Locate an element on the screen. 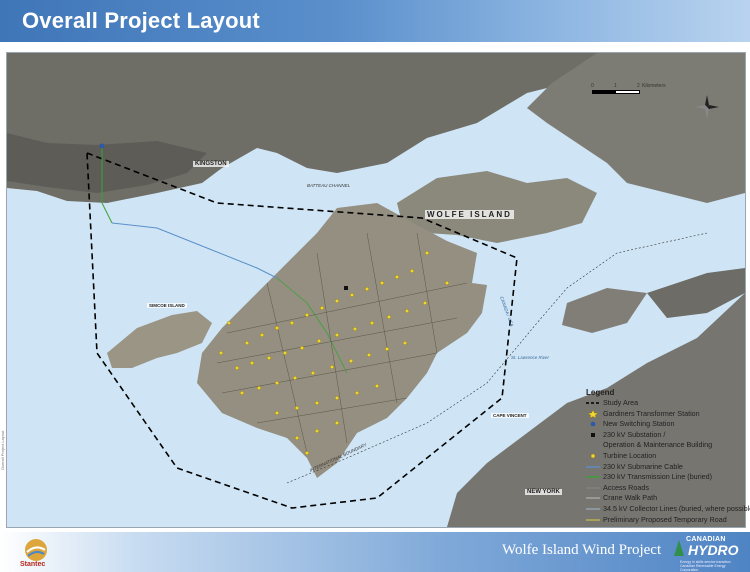 The width and height of the screenshot is (750, 572). dashed-line-icon is located at coordinates (593, 403).